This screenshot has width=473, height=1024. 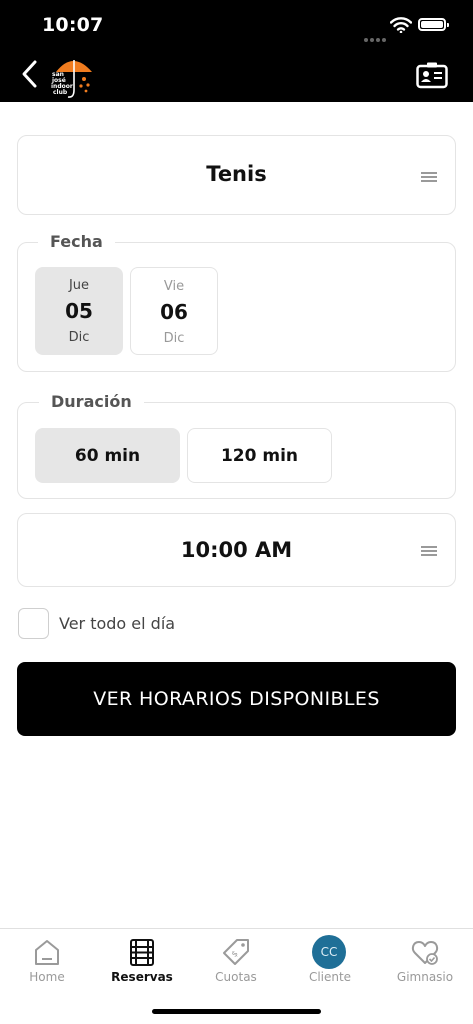 What do you see at coordinates (60, 92) in the screenshot?
I see `logo-text-4: club` at bounding box center [60, 92].